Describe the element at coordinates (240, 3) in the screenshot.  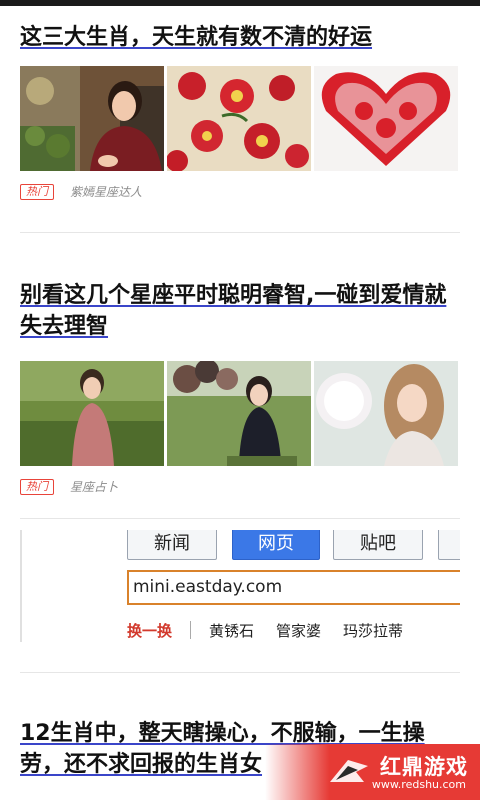
I see `status-bar` at that location.